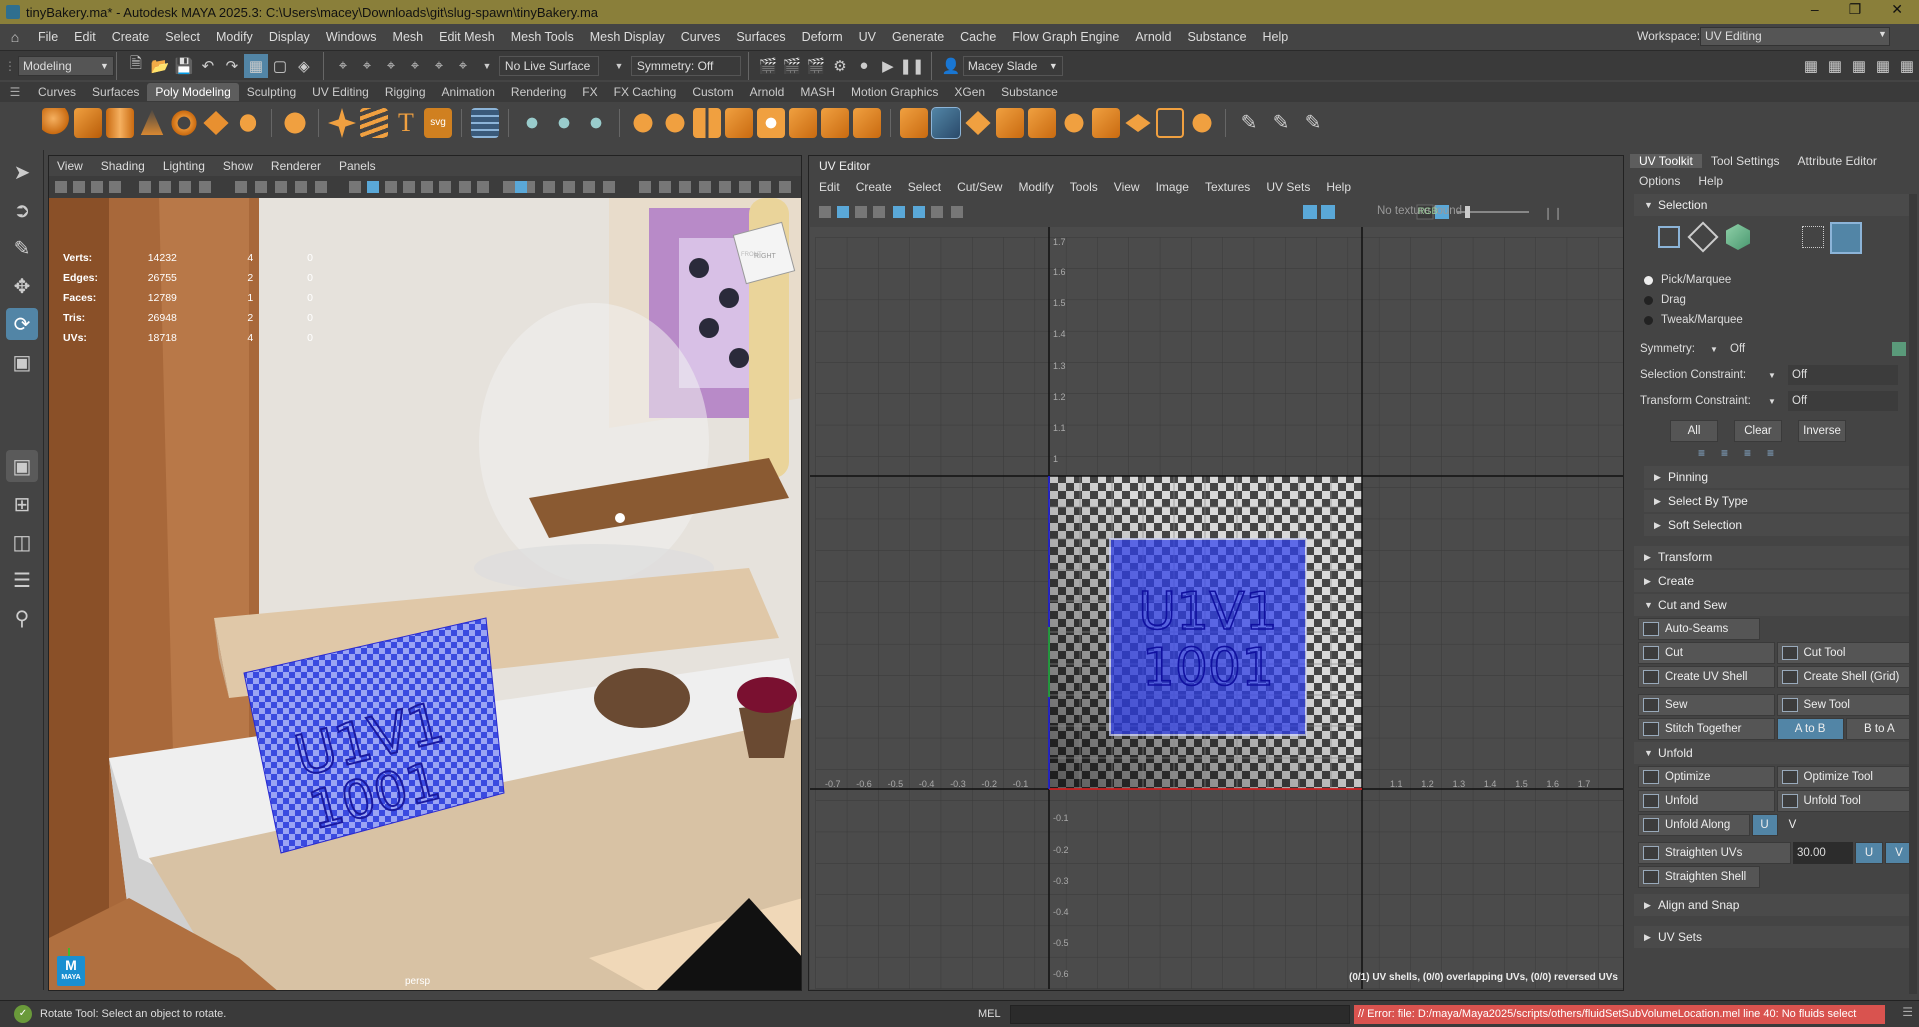 This screenshot has height=1027, width=1919. Describe the element at coordinates (1781, 300) in the screenshot. I see `radio-drag: Drag` at that location.